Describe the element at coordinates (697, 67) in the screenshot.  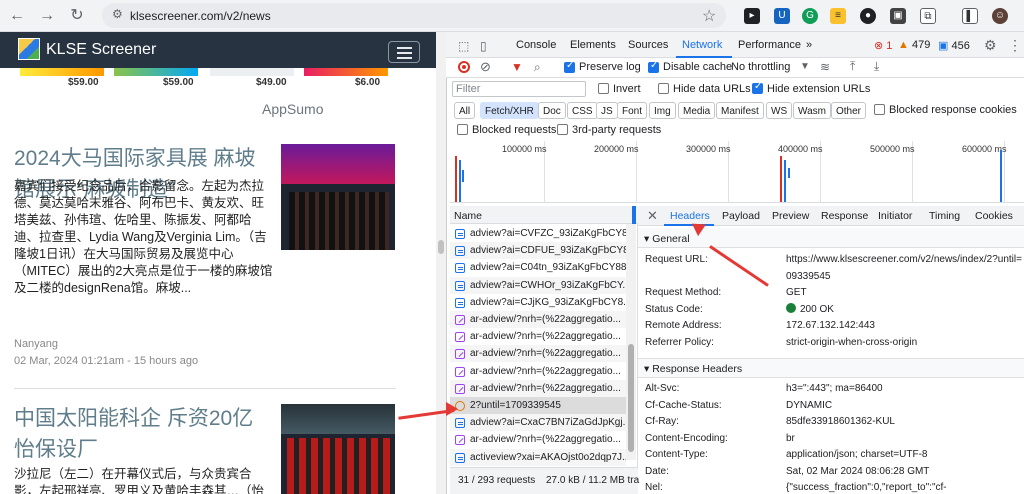
I see `disable-cache-label: Disable cache` at that location.